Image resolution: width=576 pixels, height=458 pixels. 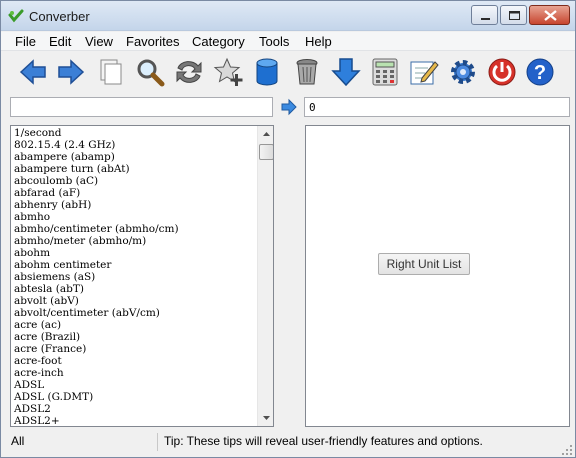 What do you see at coordinates (267, 72) in the screenshot?
I see `database-icon` at bounding box center [267, 72].